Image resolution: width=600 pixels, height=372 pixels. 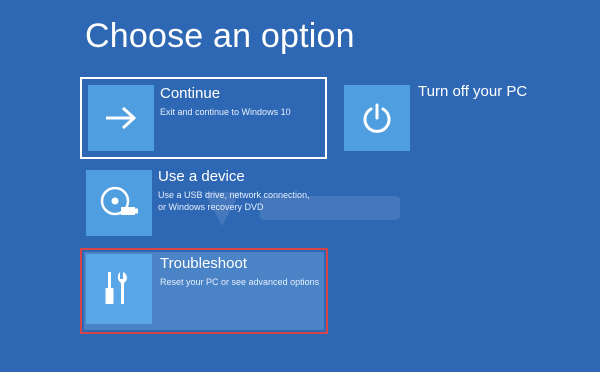 I want to click on power-icon, so click(x=377, y=118).